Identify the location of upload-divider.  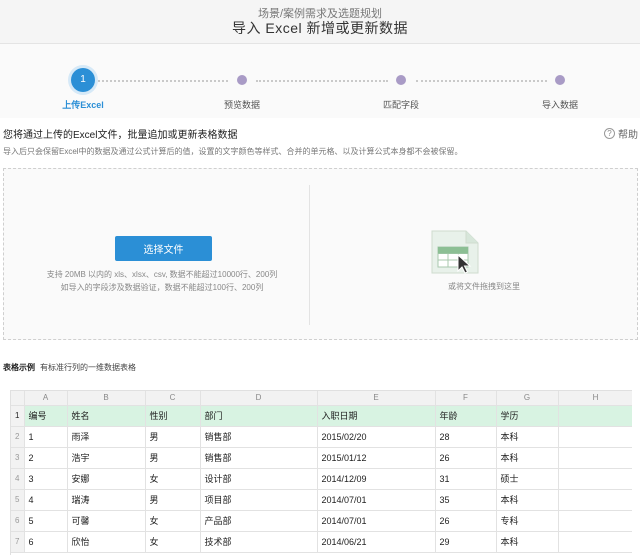
(309, 255).